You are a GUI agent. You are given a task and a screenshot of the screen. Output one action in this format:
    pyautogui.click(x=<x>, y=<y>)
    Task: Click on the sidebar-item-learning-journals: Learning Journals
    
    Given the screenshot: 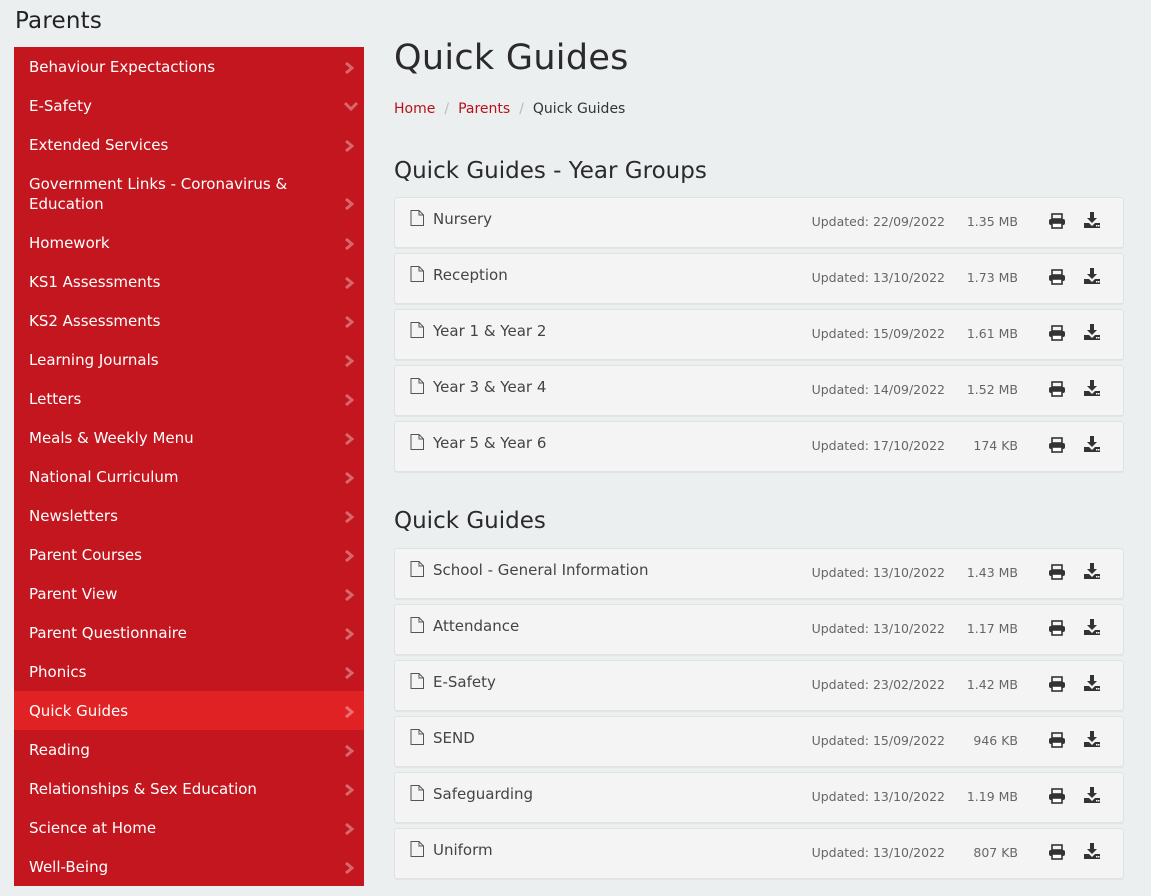 What is the action you would take?
    pyautogui.click(x=189, y=359)
    